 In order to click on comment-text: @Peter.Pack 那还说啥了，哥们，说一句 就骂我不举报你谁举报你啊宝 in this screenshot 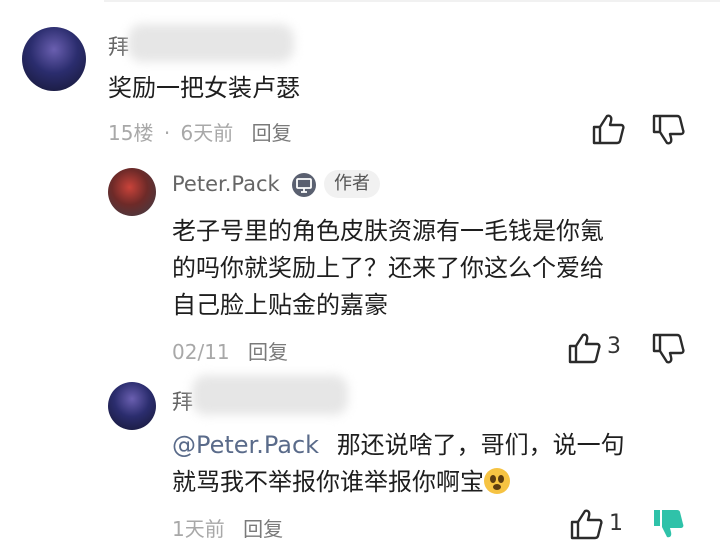, I will do `click(398, 464)`.